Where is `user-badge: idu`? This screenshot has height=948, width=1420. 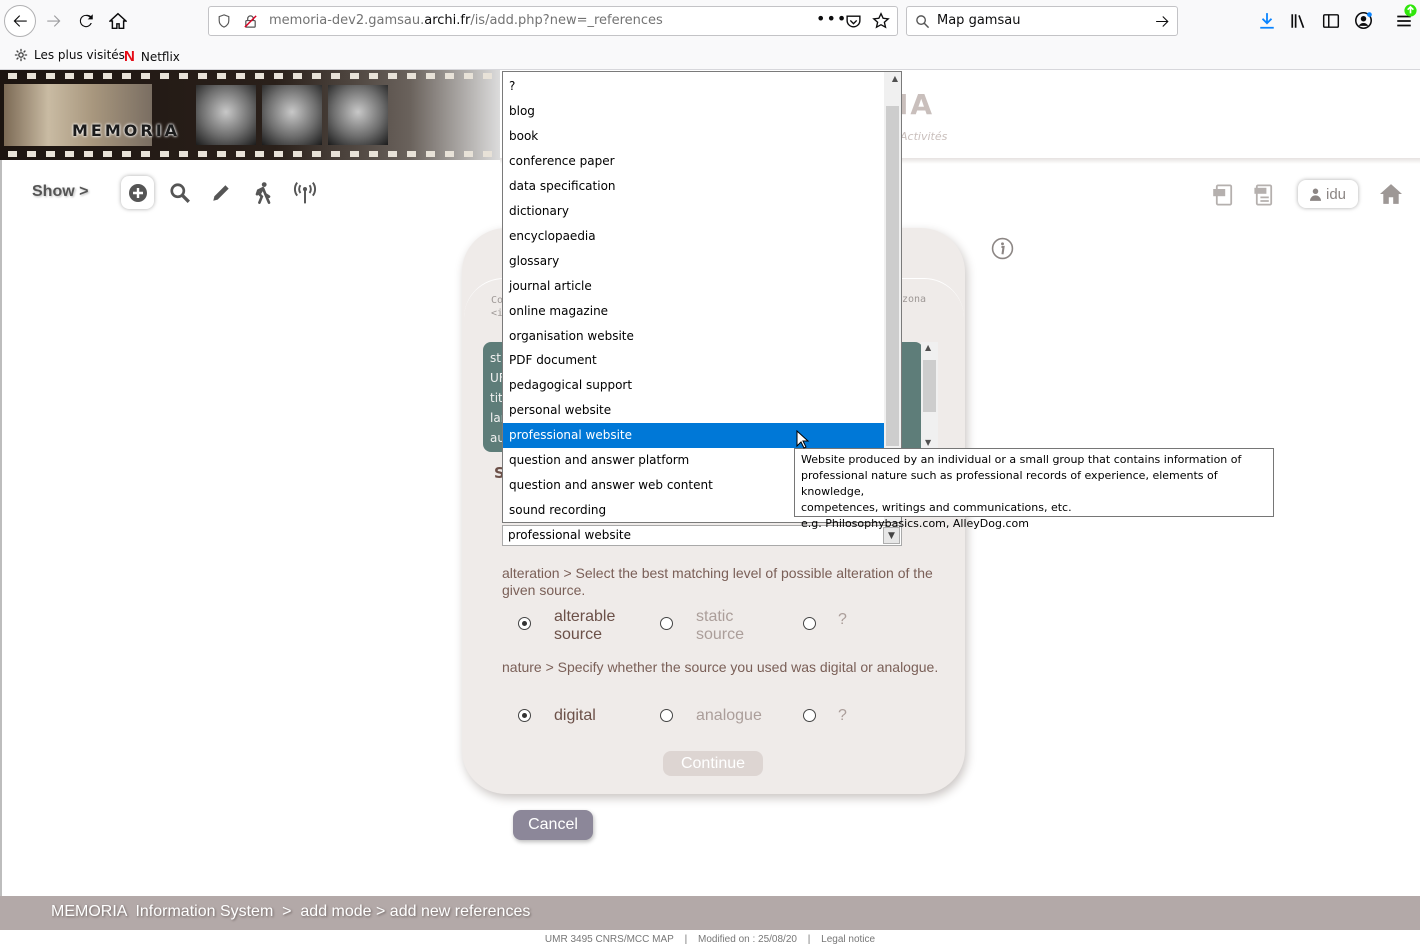
user-badge: idu is located at coordinates (1328, 194).